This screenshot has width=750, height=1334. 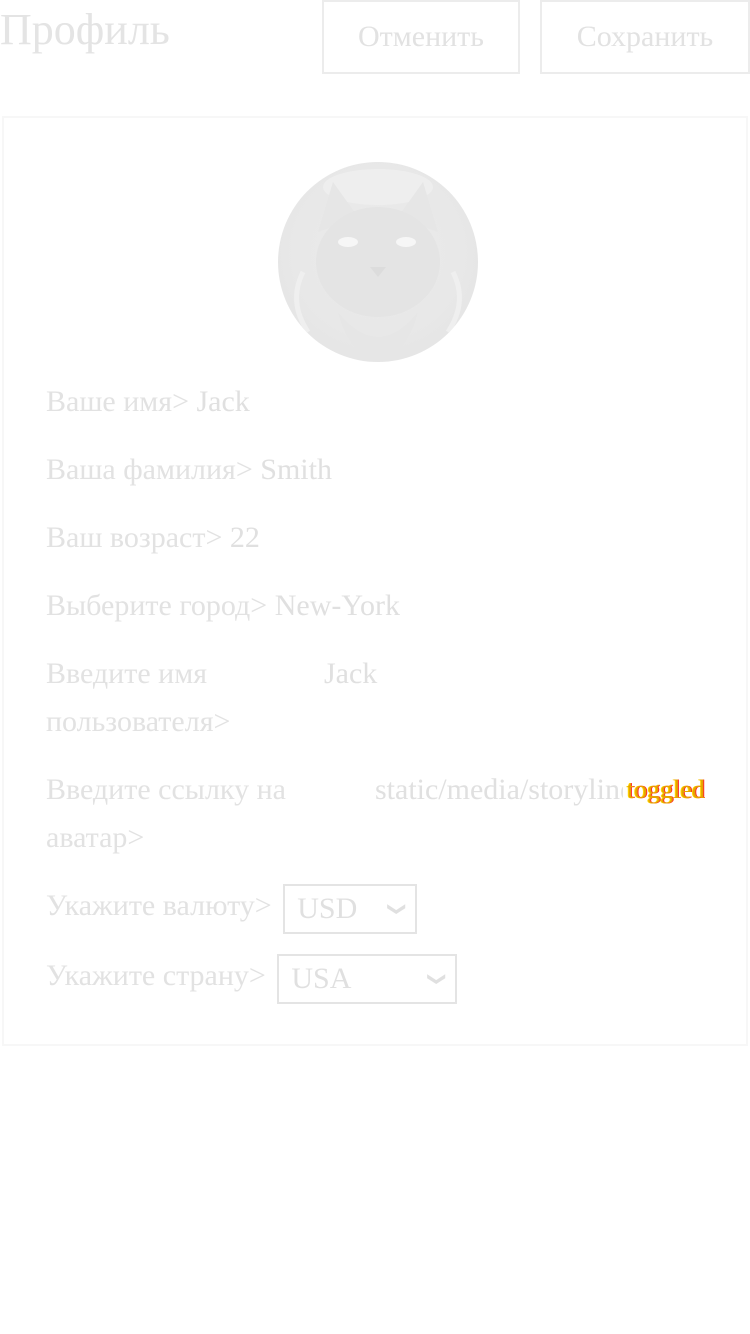 I want to click on country-select: USA ❯, so click(x=367, y=979).